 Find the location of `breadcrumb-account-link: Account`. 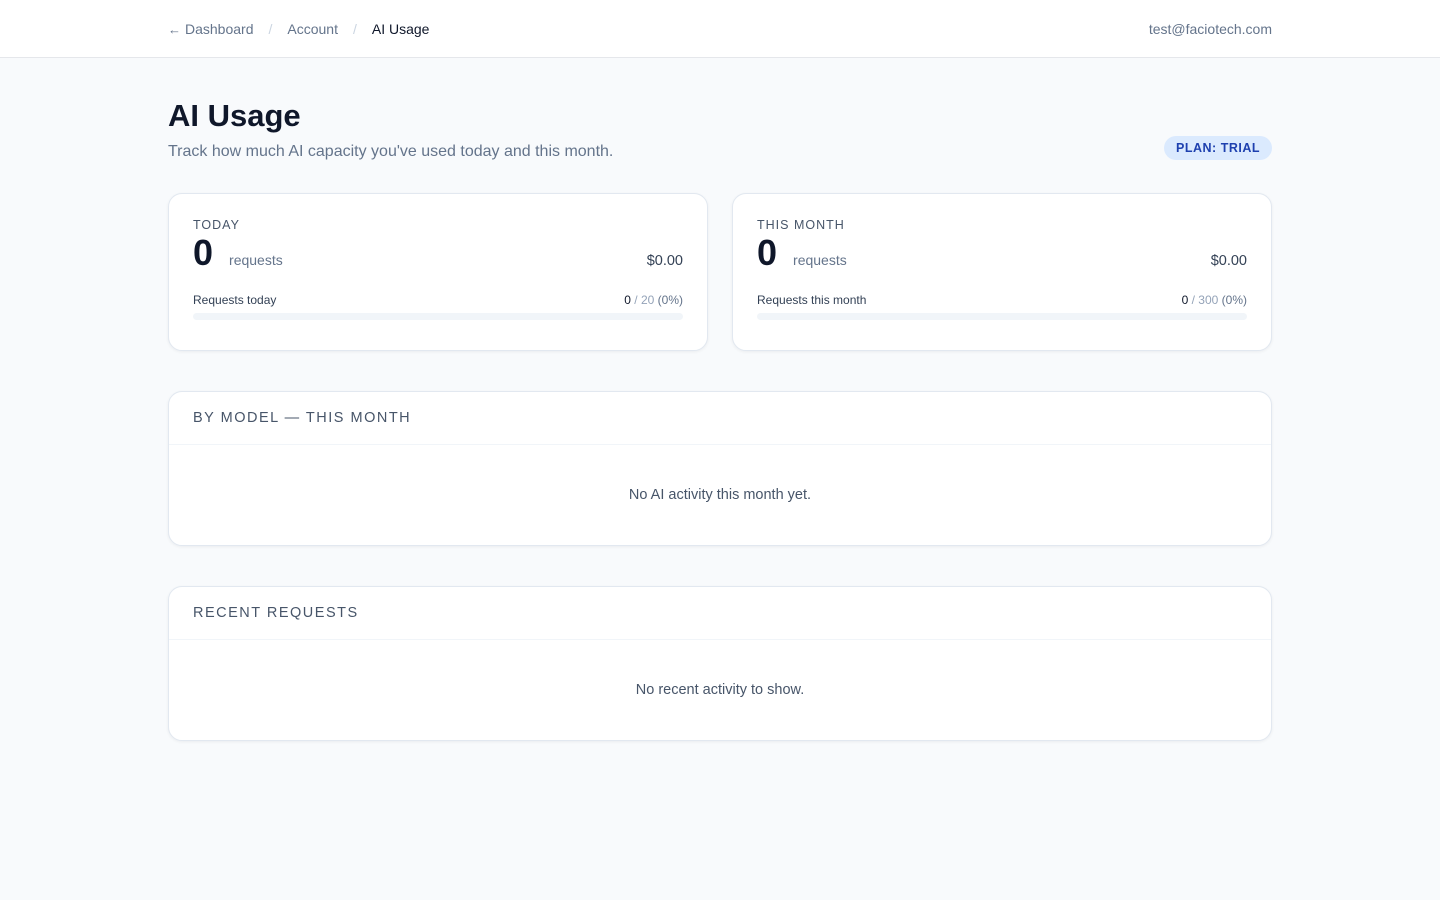

breadcrumb-account-link: Account is located at coordinates (312, 29).